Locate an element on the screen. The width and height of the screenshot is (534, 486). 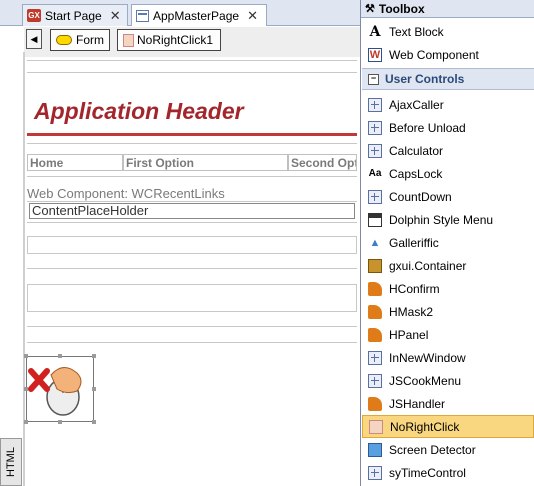
toolbox-item-label: HConfirm is located at coordinates (414, 288).